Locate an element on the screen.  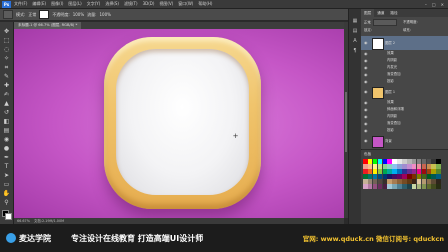
maximize-icon: □ is located at coordinates (434, 4).